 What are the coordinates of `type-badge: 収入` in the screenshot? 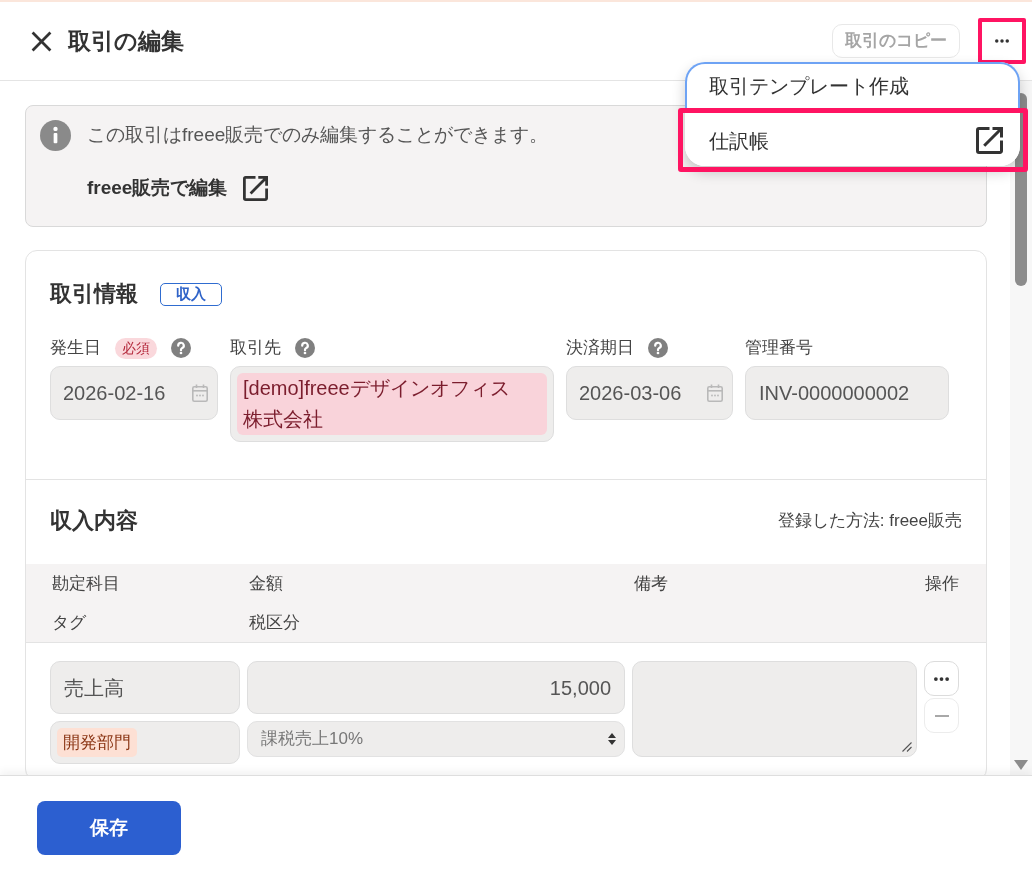 It's located at (191, 294).